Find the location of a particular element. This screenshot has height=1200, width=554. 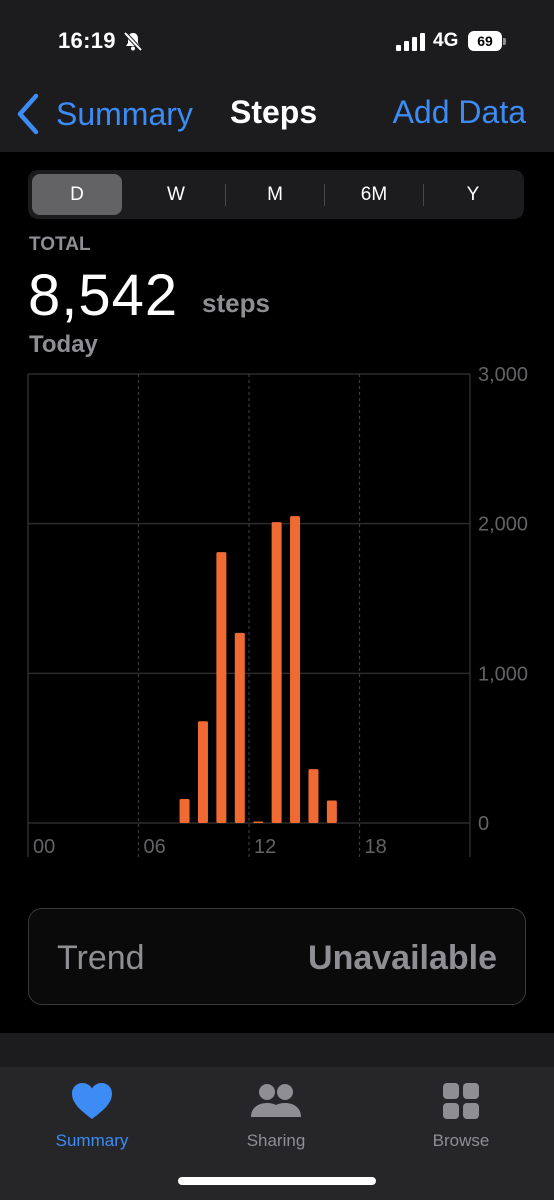

tab-summary: Summary is located at coordinates (92, 1117).